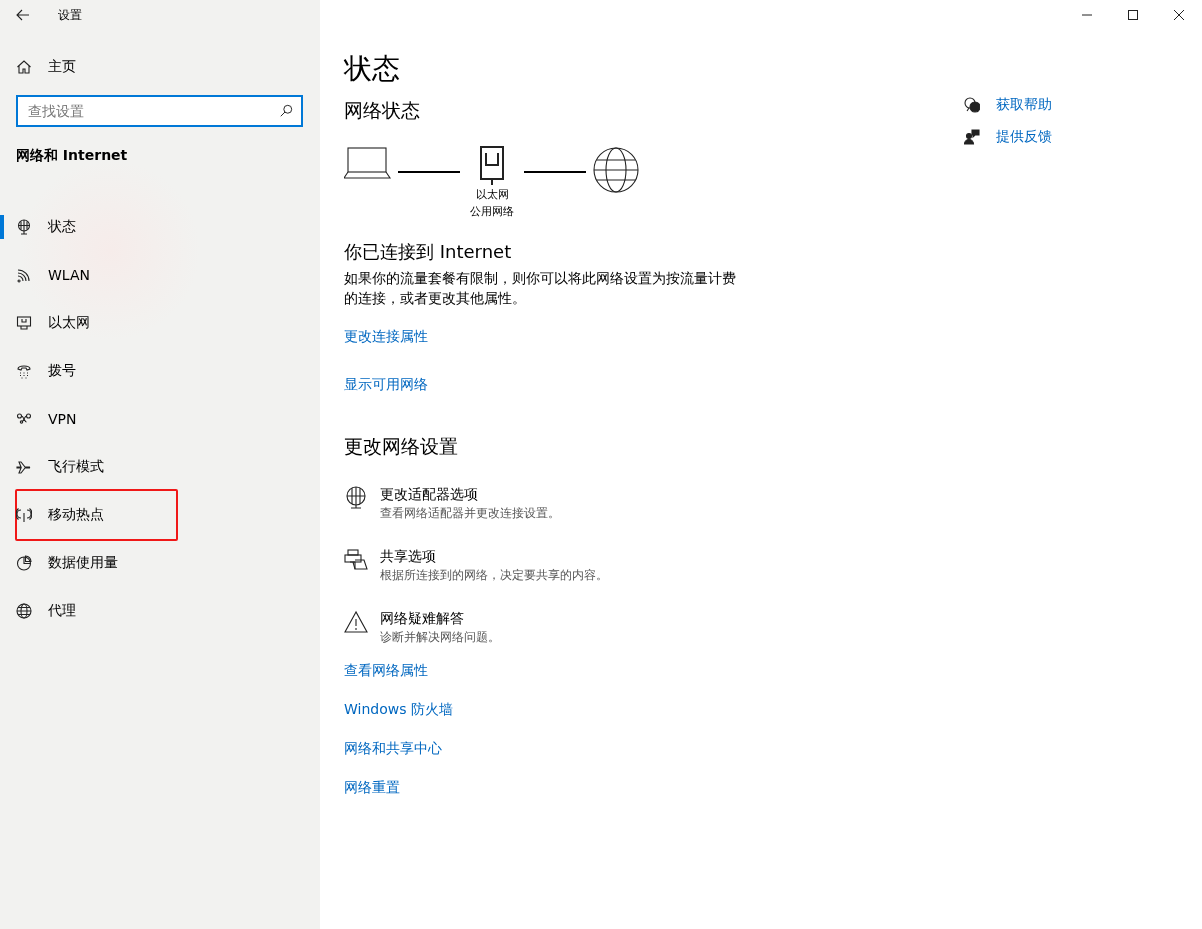 The image size is (1202, 929). What do you see at coordinates (494, 575) in the screenshot?
I see `option-description: 根据所连接到的网络，决定要共享的内容。` at bounding box center [494, 575].